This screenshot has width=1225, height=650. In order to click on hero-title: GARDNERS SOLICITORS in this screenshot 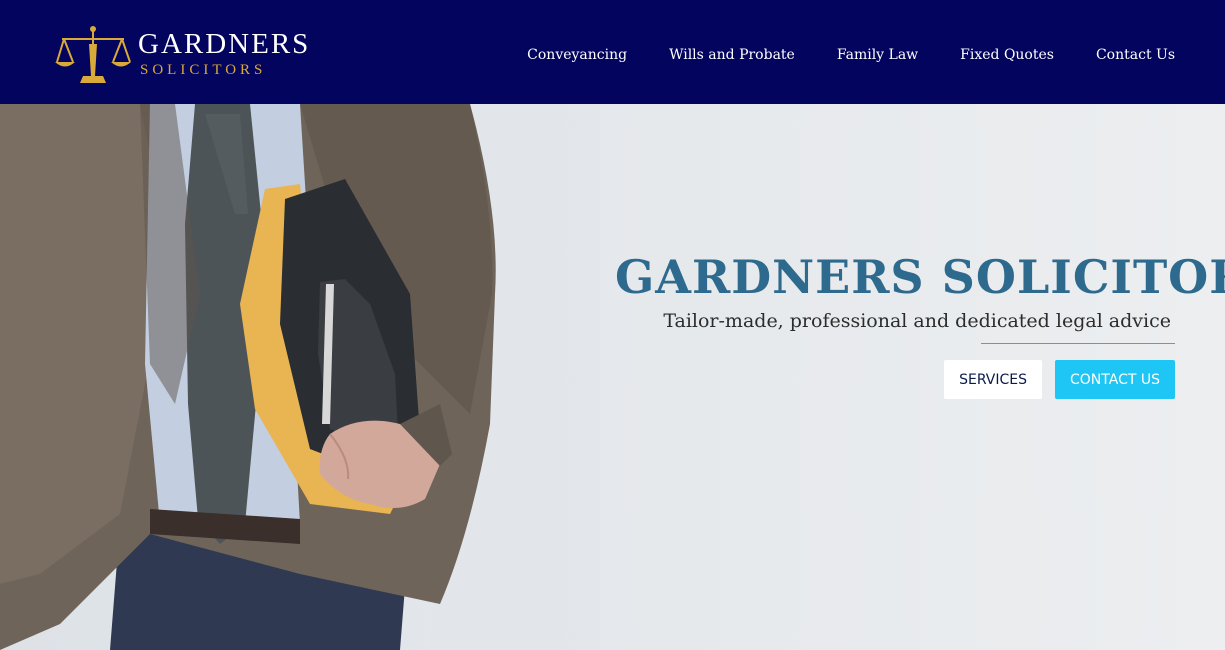, I will do `click(920, 277)`.